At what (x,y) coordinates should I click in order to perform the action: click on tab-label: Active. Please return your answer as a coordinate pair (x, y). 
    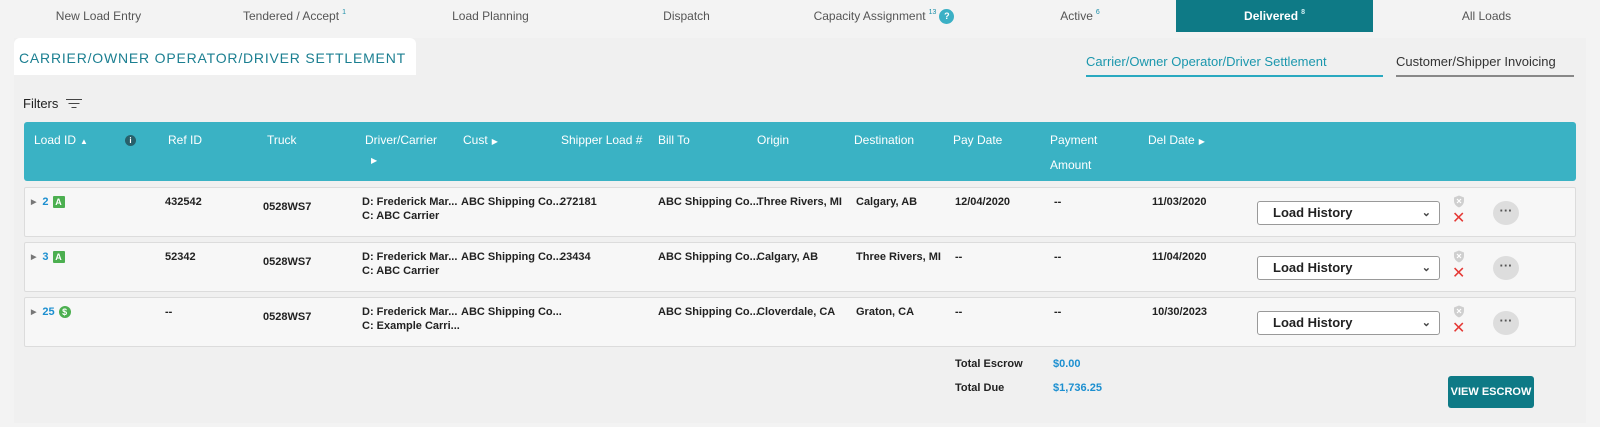
    Looking at the image, I should click on (1076, 16).